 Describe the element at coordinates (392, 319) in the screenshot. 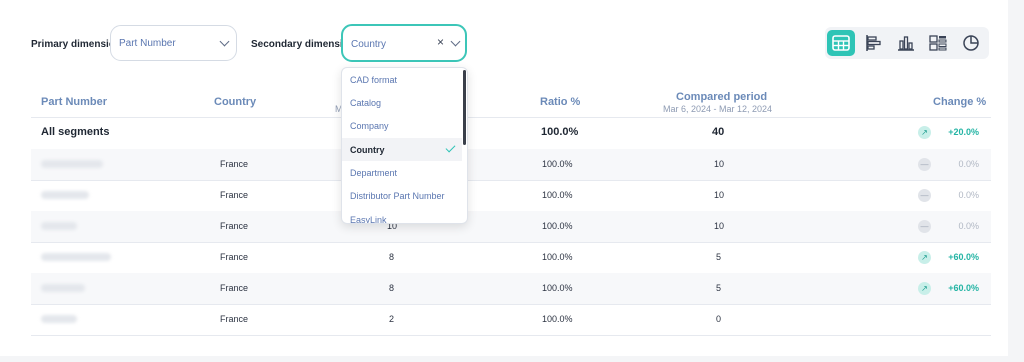

I see `row-current: 2` at that location.